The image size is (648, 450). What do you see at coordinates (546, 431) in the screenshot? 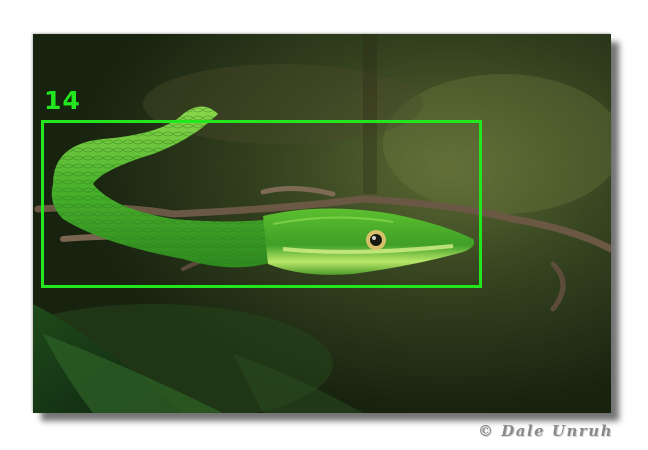
I see `copyright-watermark: © Dale Unruh` at bounding box center [546, 431].